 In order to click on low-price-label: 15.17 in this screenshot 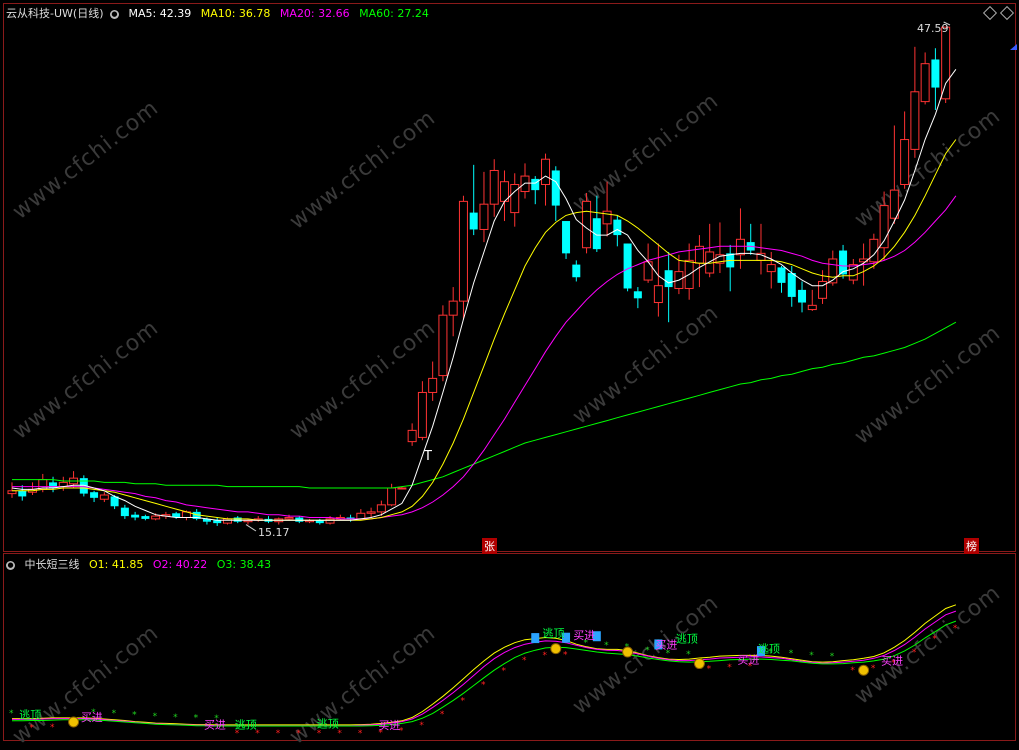, I will do `click(274, 532)`.